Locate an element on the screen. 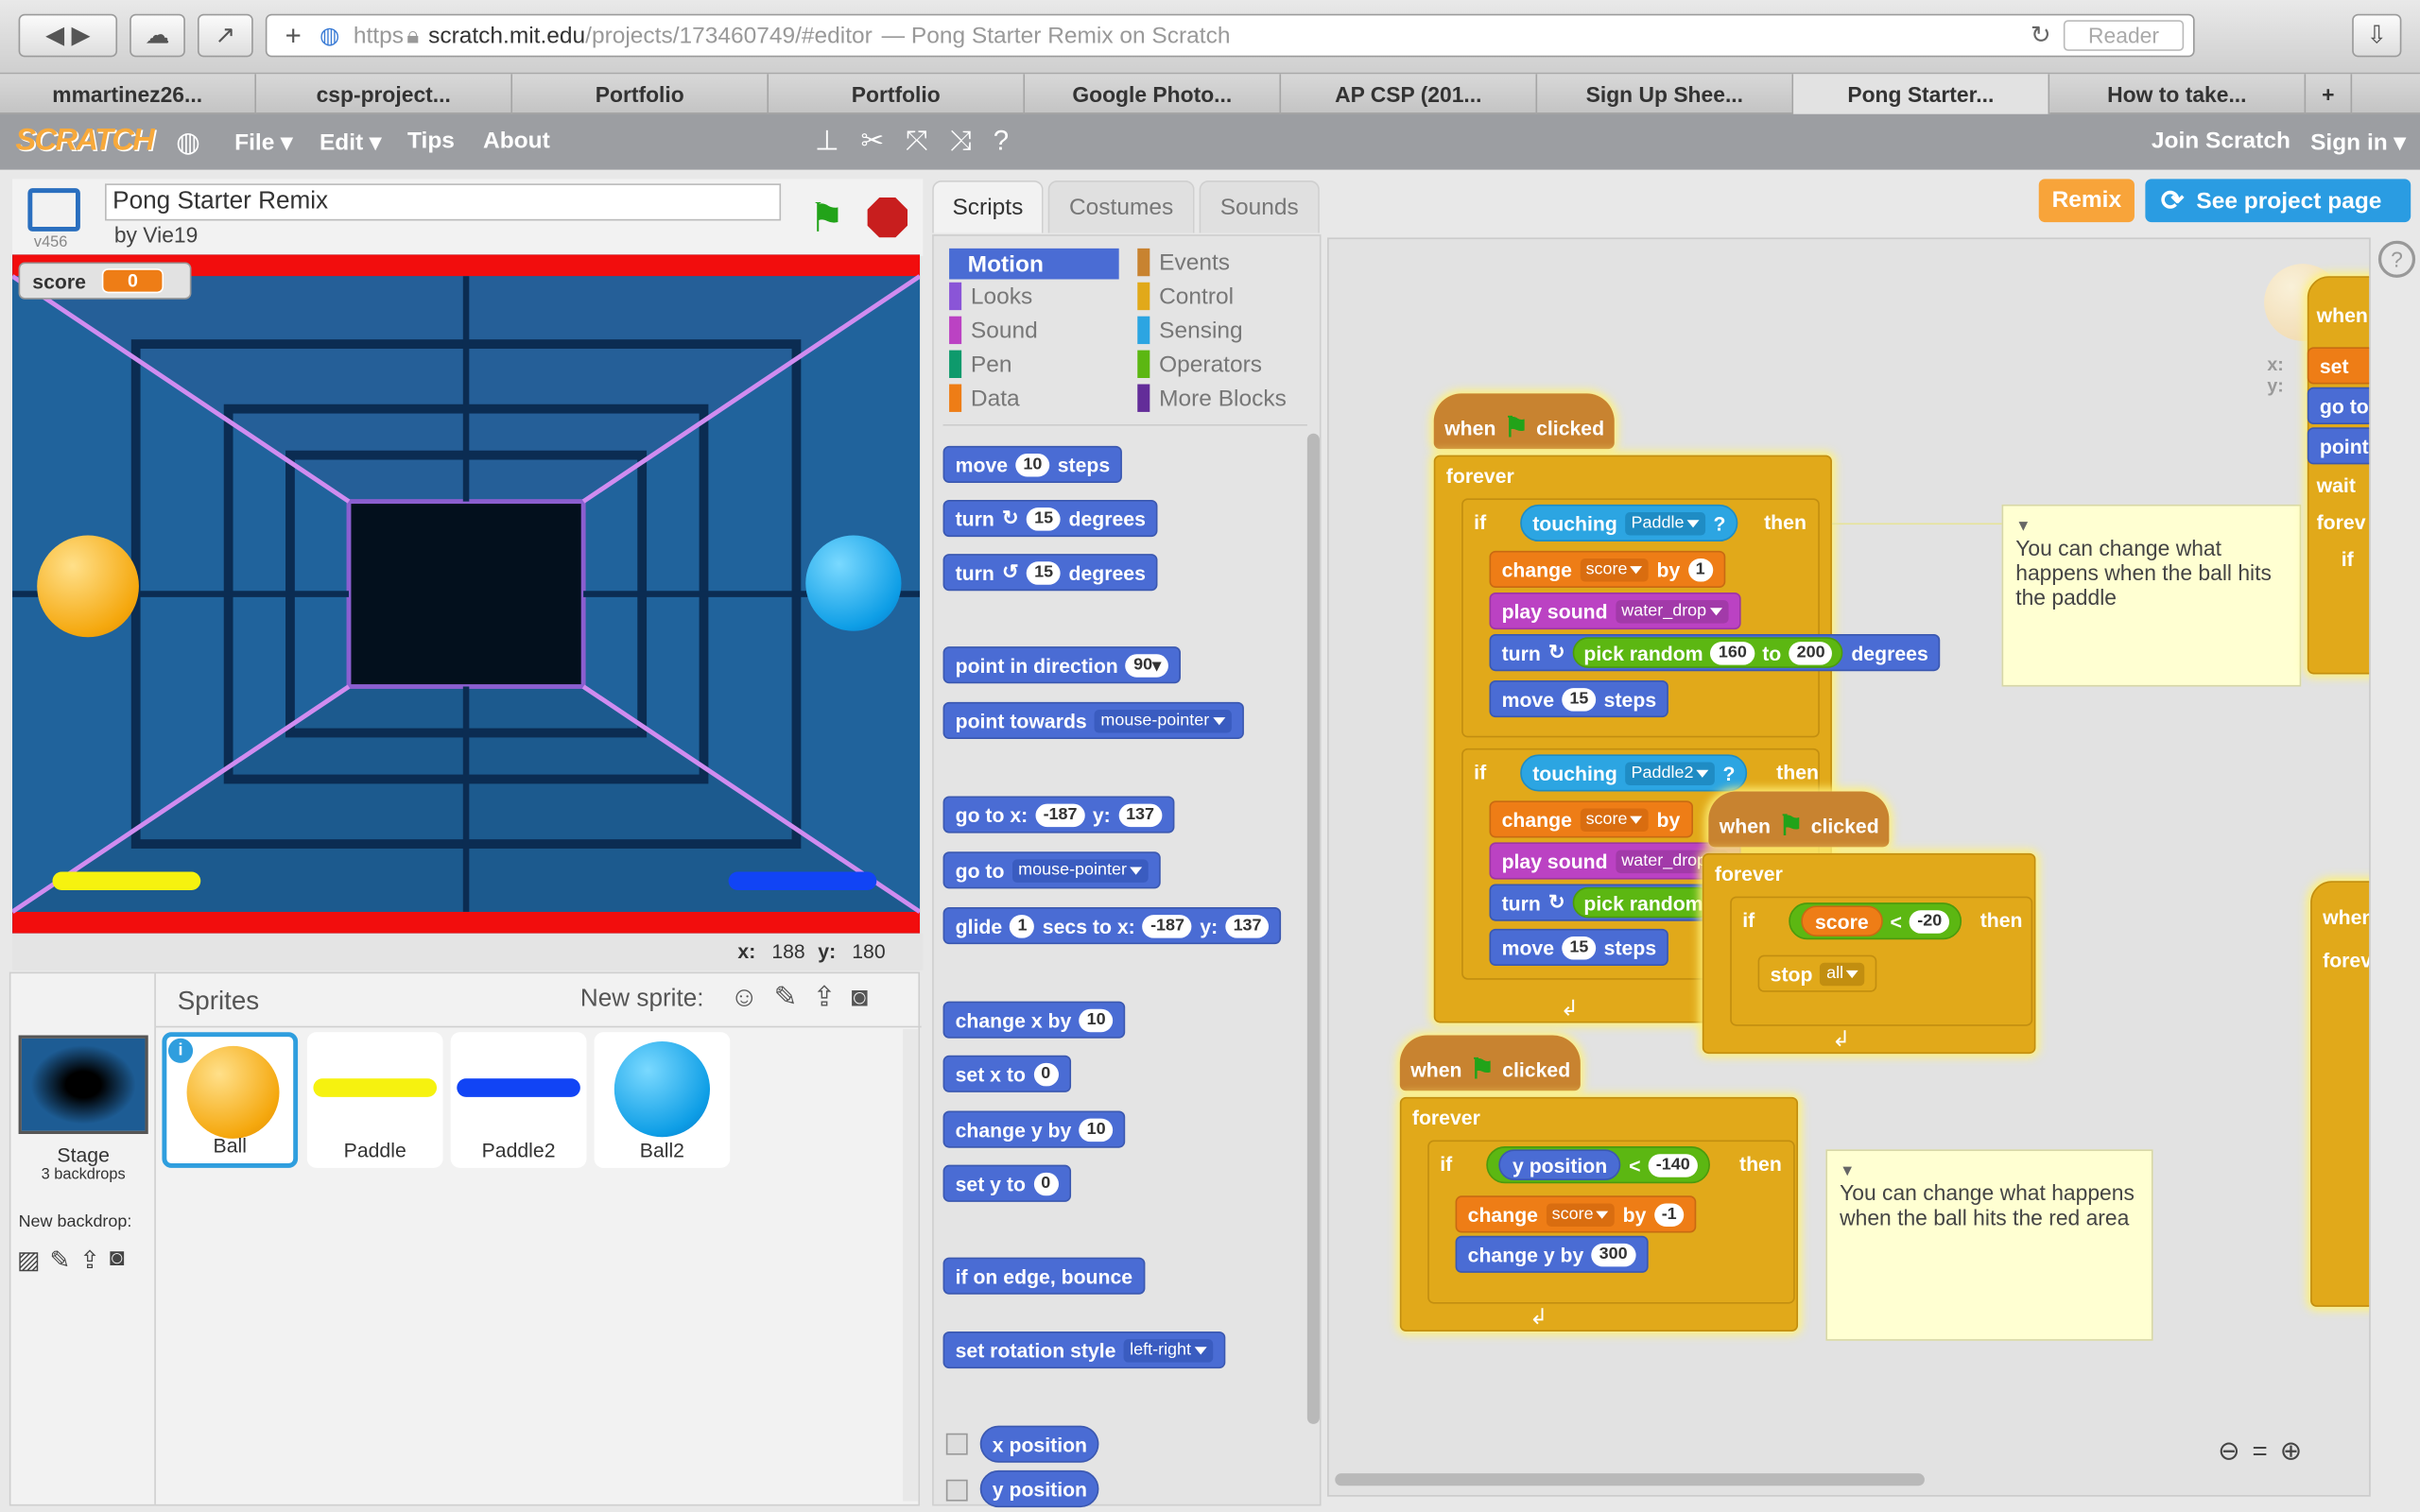 The height and width of the screenshot is (1512, 2420). project-title-input: Pong Starter Remix is located at coordinates (443, 202).